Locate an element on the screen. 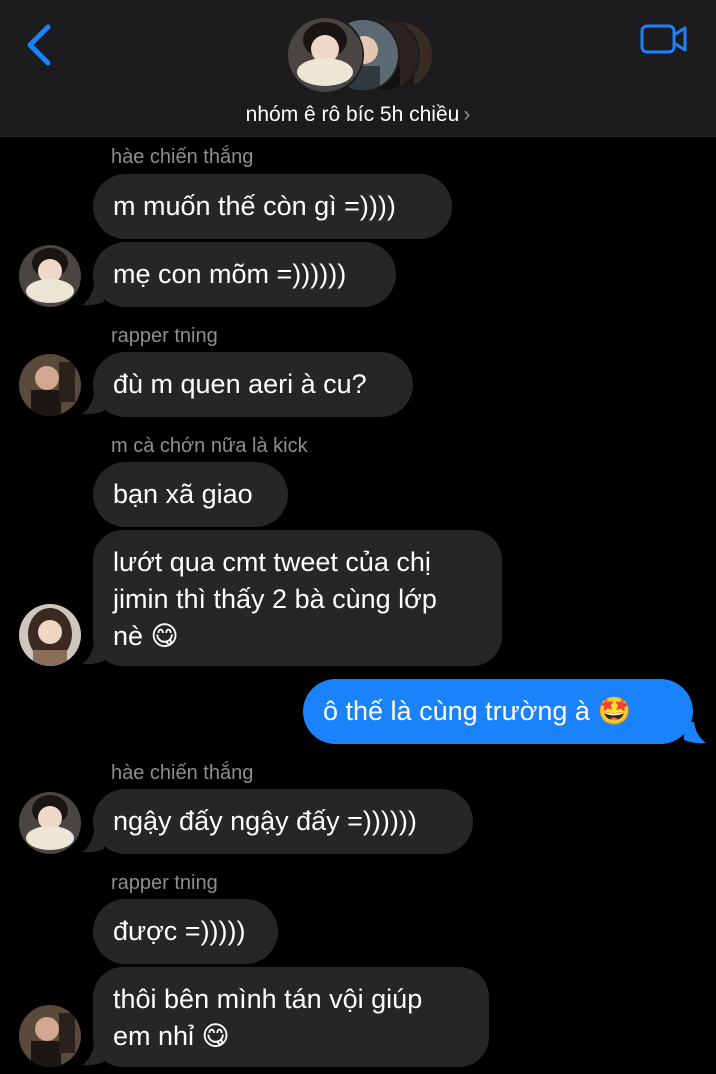  back-button is located at coordinates (42, 45).